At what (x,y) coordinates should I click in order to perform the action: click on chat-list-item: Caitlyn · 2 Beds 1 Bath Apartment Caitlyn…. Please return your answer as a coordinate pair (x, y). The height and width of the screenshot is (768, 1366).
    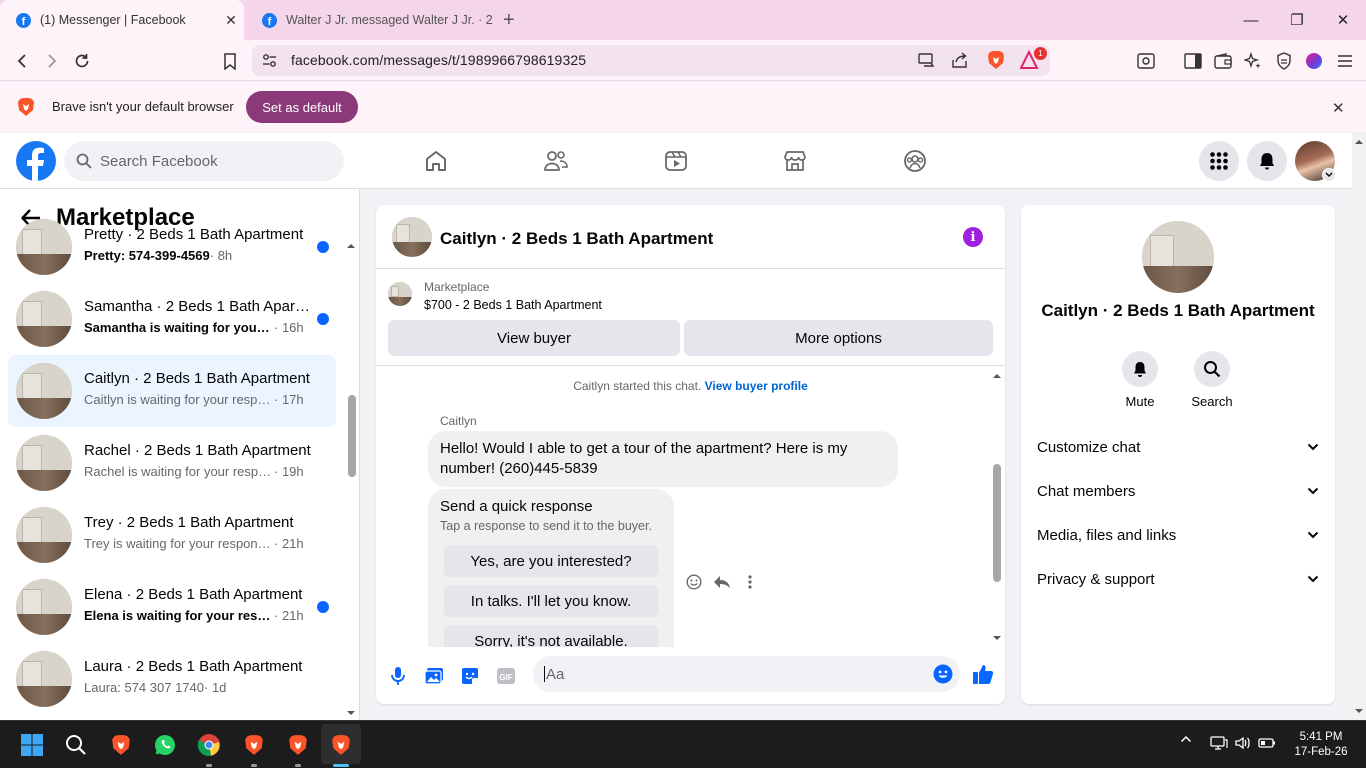
    Looking at the image, I should click on (172, 391).